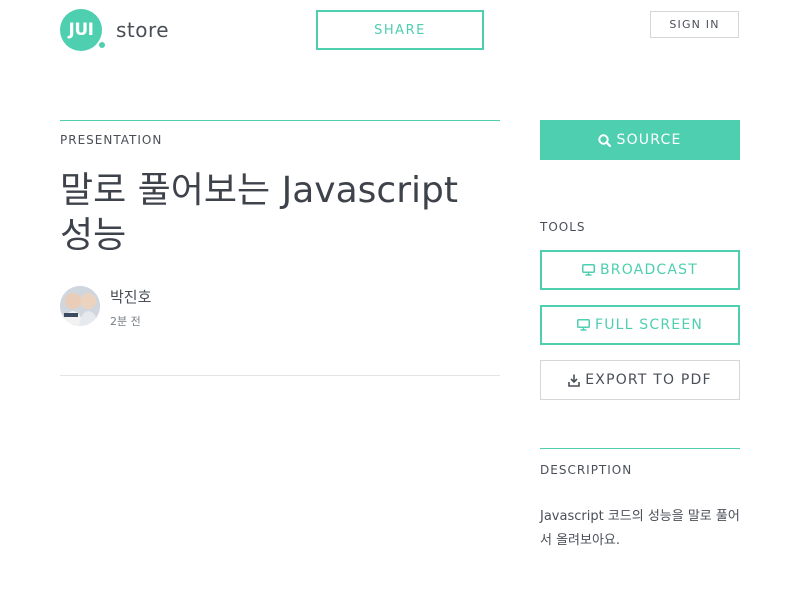 This screenshot has height=600, width=800. I want to click on main-top-divider, so click(280, 120).